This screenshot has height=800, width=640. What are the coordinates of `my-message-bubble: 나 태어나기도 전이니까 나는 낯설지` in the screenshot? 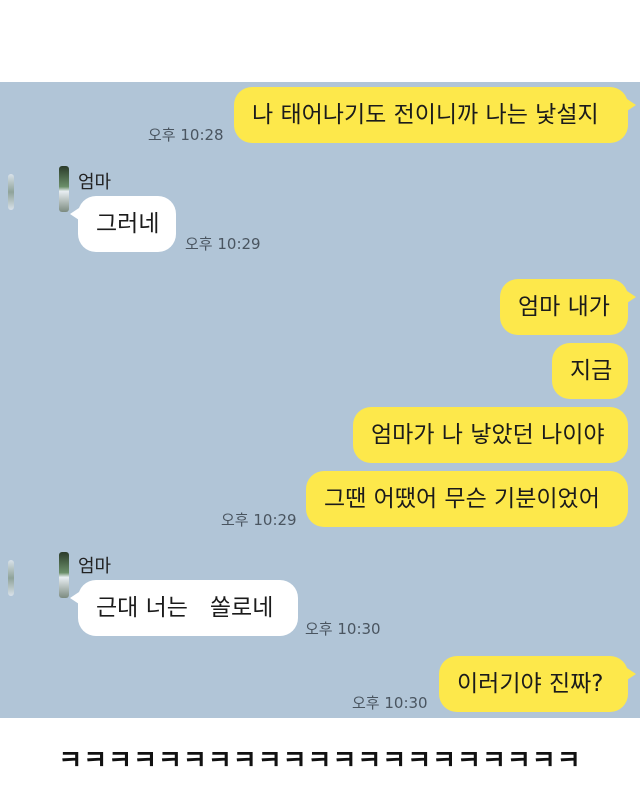 It's located at (435, 115).